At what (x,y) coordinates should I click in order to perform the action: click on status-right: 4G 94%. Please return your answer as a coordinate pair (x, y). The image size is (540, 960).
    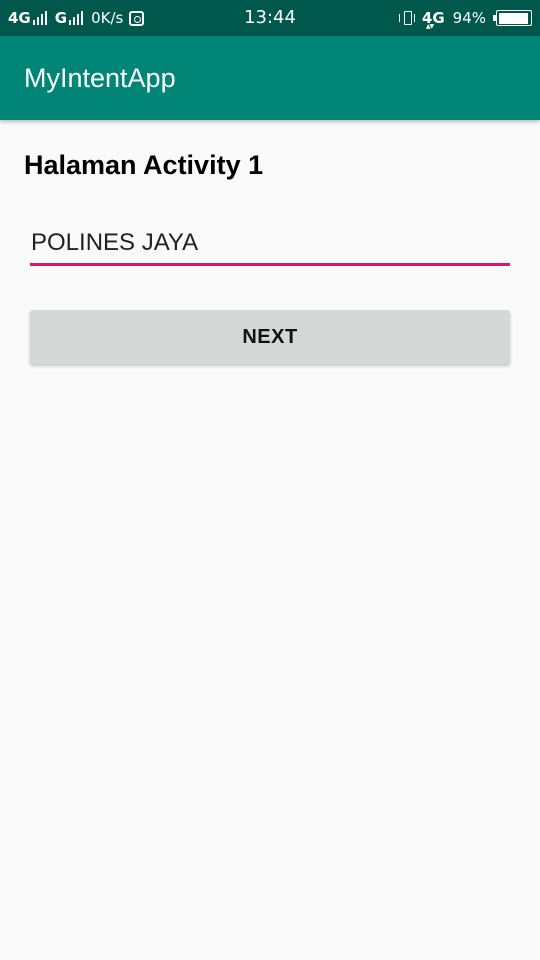
    Looking at the image, I should click on (465, 18).